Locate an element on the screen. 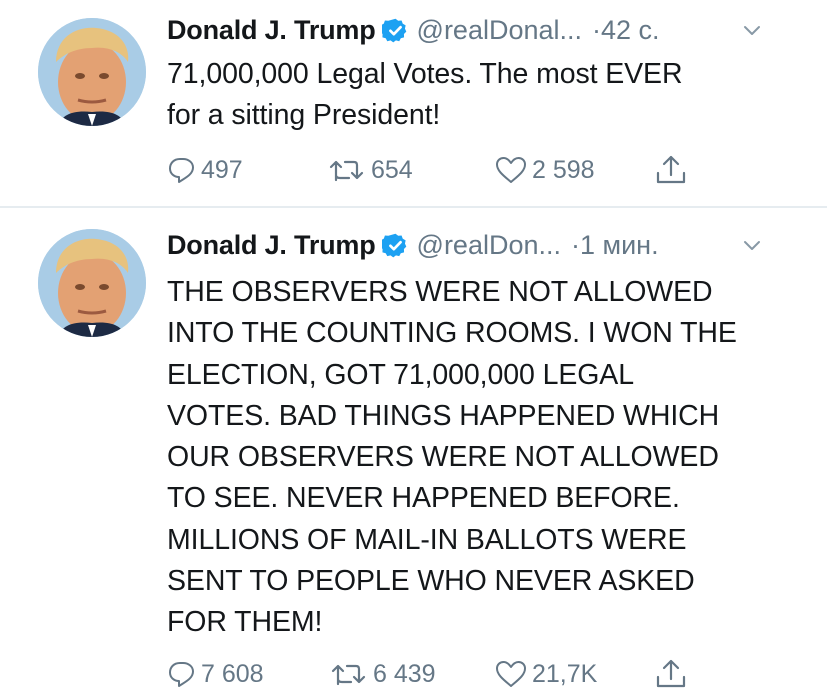 This screenshot has width=827, height=700. retweet-count: 6 439 is located at coordinates (404, 673).